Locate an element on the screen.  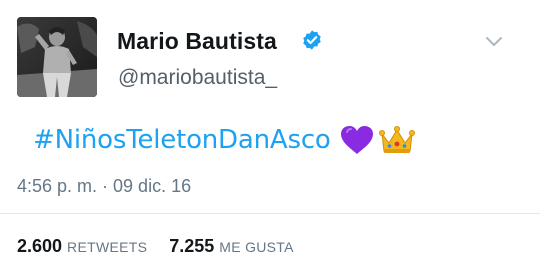
crown-icon is located at coordinates (396, 139).